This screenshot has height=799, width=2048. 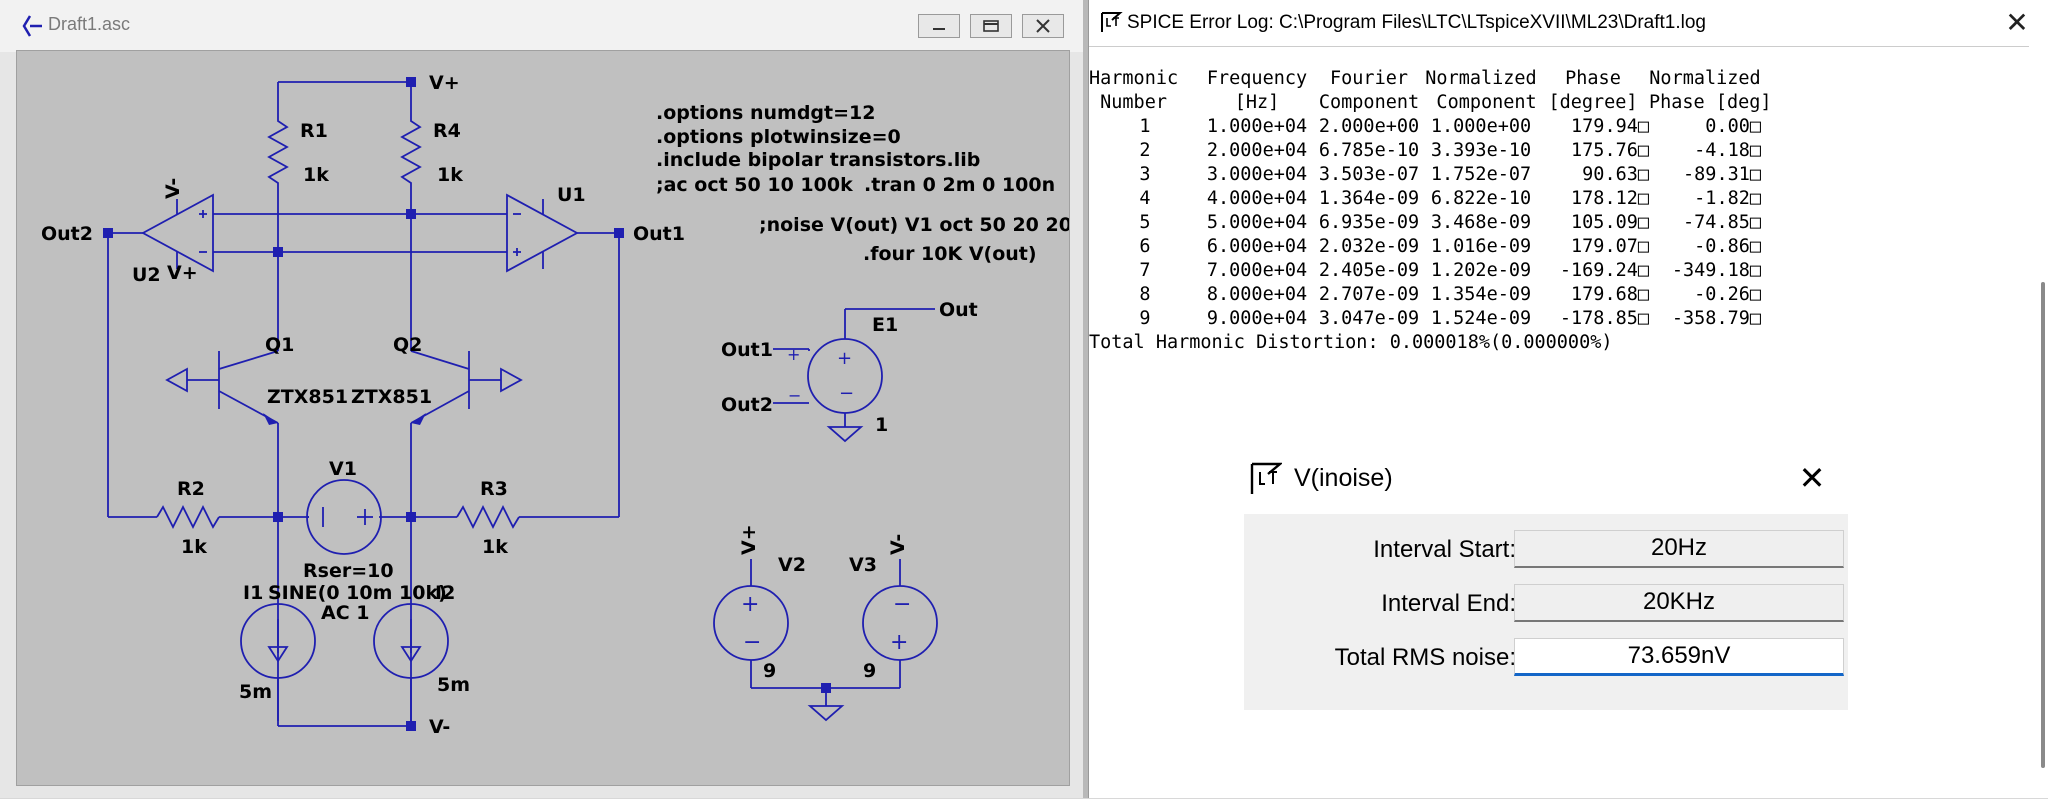 I want to click on harmonic-row-cell: 3.468e-09, so click(x=1481, y=222).